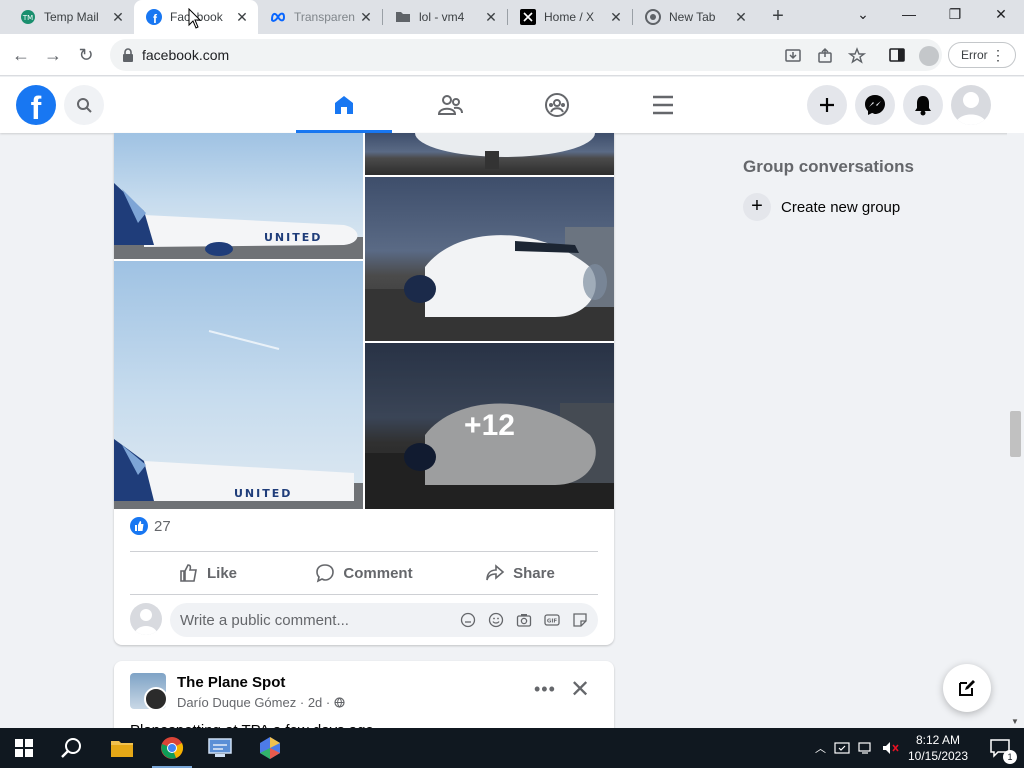  I want to click on taskbar-clock: 8:12 AM 10/15/2023, so click(938, 748).